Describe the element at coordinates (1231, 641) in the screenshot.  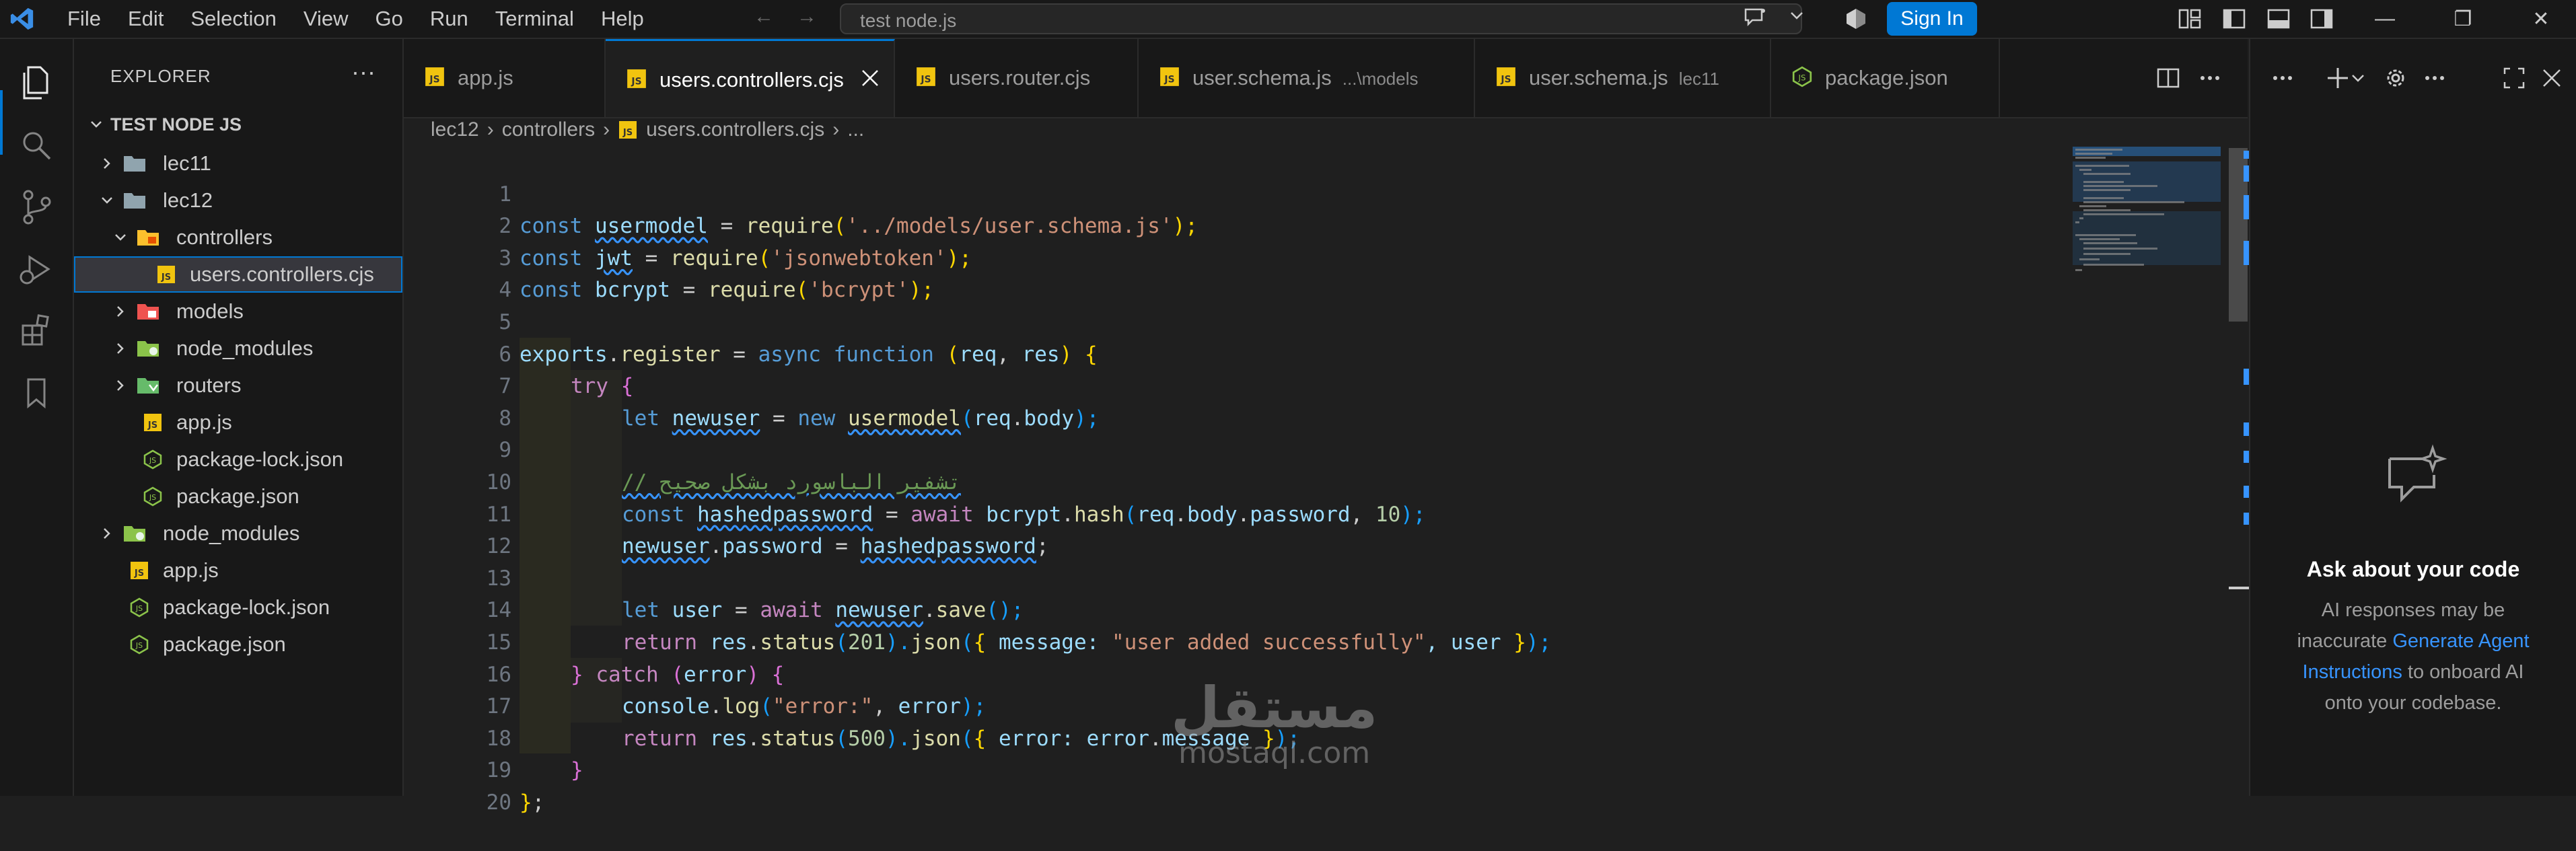
I see `code-line: 15 } catch (error) {` at that location.